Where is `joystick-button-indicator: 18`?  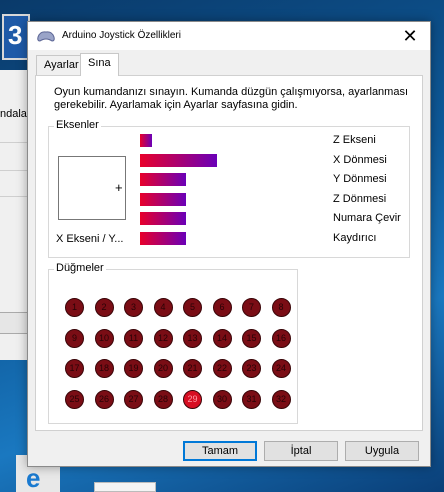 joystick-button-indicator: 18 is located at coordinates (104, 368).